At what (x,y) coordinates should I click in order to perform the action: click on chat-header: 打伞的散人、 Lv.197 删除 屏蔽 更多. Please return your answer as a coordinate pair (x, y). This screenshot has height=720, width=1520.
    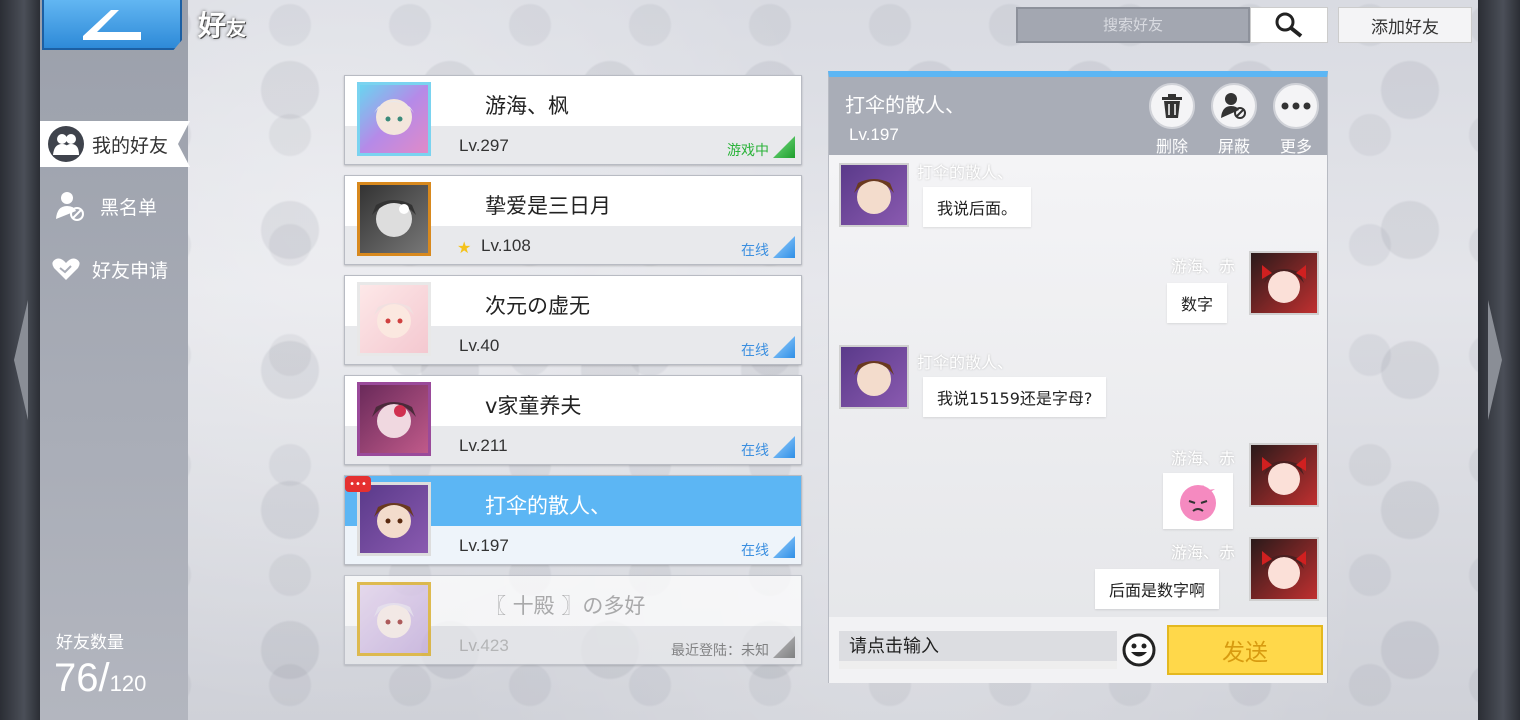
    Looking at the image, I should click on (1078, 117).